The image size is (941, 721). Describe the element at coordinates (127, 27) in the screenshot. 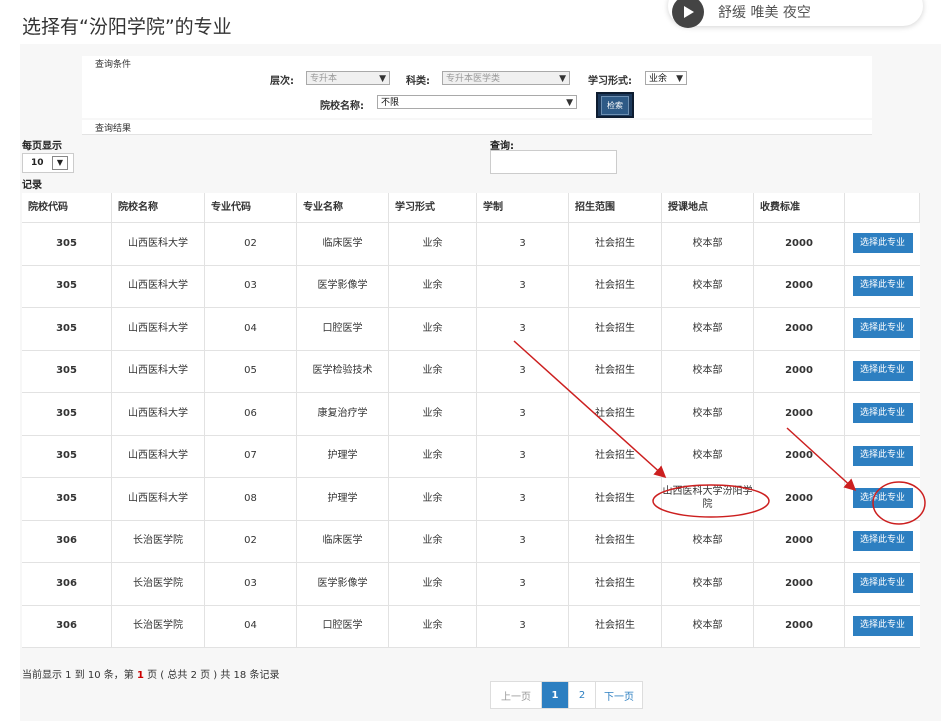

I see `article-title: 选择有“汾阳学院”的专业` at that location.